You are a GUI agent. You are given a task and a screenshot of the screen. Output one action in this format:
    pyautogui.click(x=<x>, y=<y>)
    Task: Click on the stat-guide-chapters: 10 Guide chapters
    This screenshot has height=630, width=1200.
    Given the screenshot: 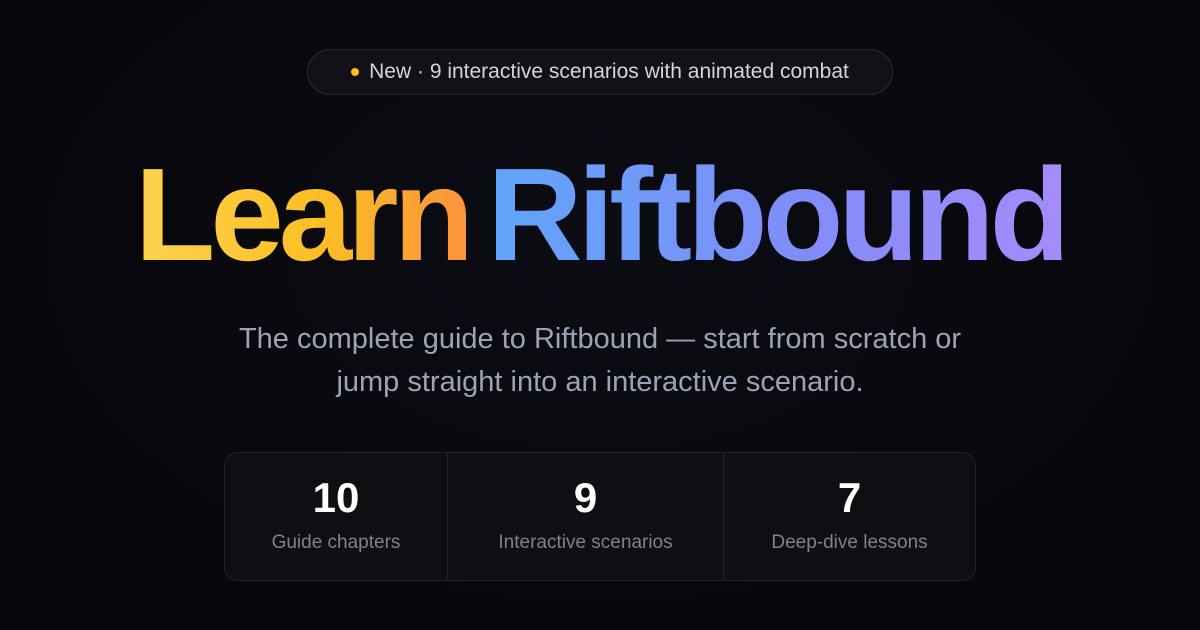 What is the action you would take?
    pyautogui.click(x=336, y=516)
    